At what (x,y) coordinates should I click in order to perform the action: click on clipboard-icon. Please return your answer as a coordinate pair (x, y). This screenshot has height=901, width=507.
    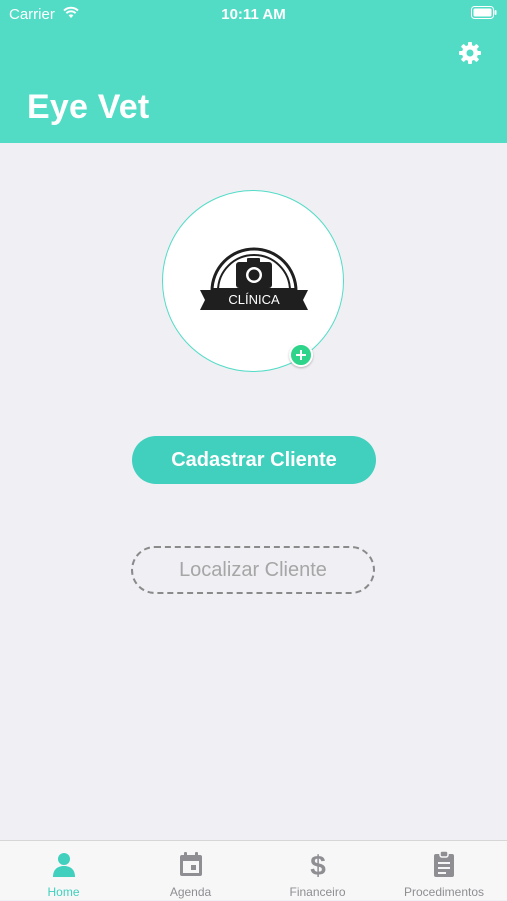
    Looking at the image, I should click on (444, 863).